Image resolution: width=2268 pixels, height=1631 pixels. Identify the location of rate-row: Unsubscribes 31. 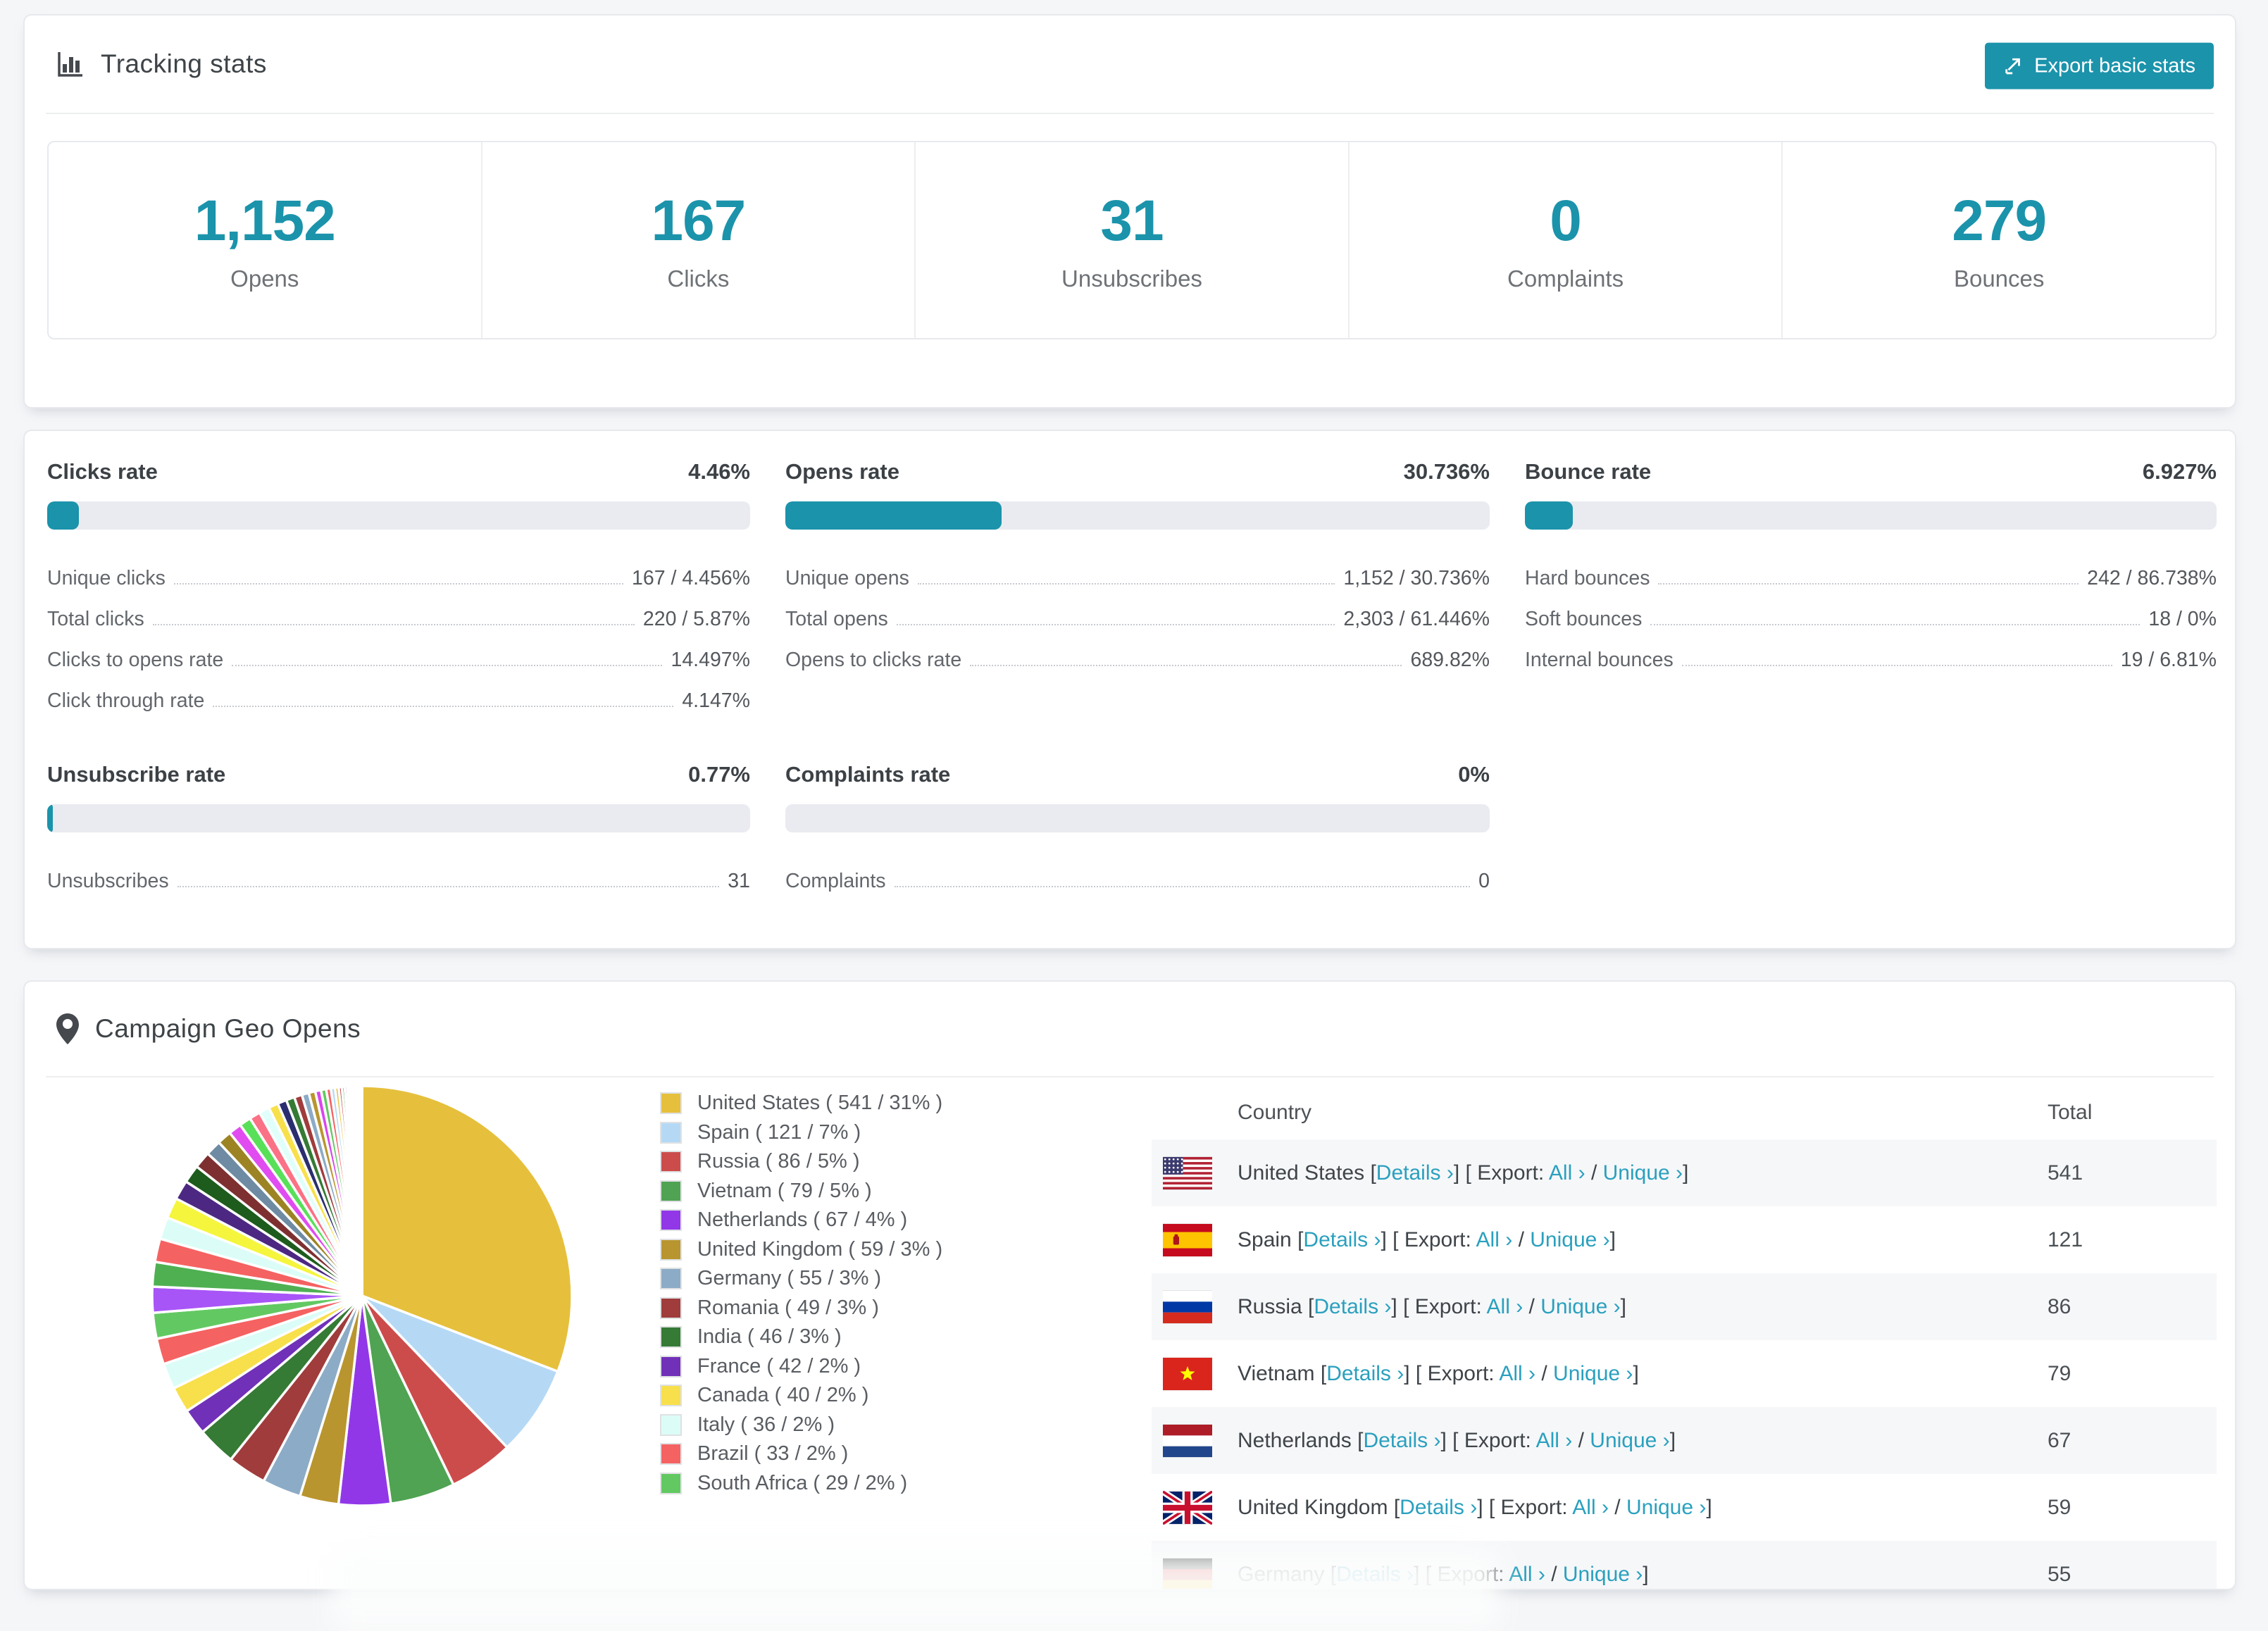
(398, 876).